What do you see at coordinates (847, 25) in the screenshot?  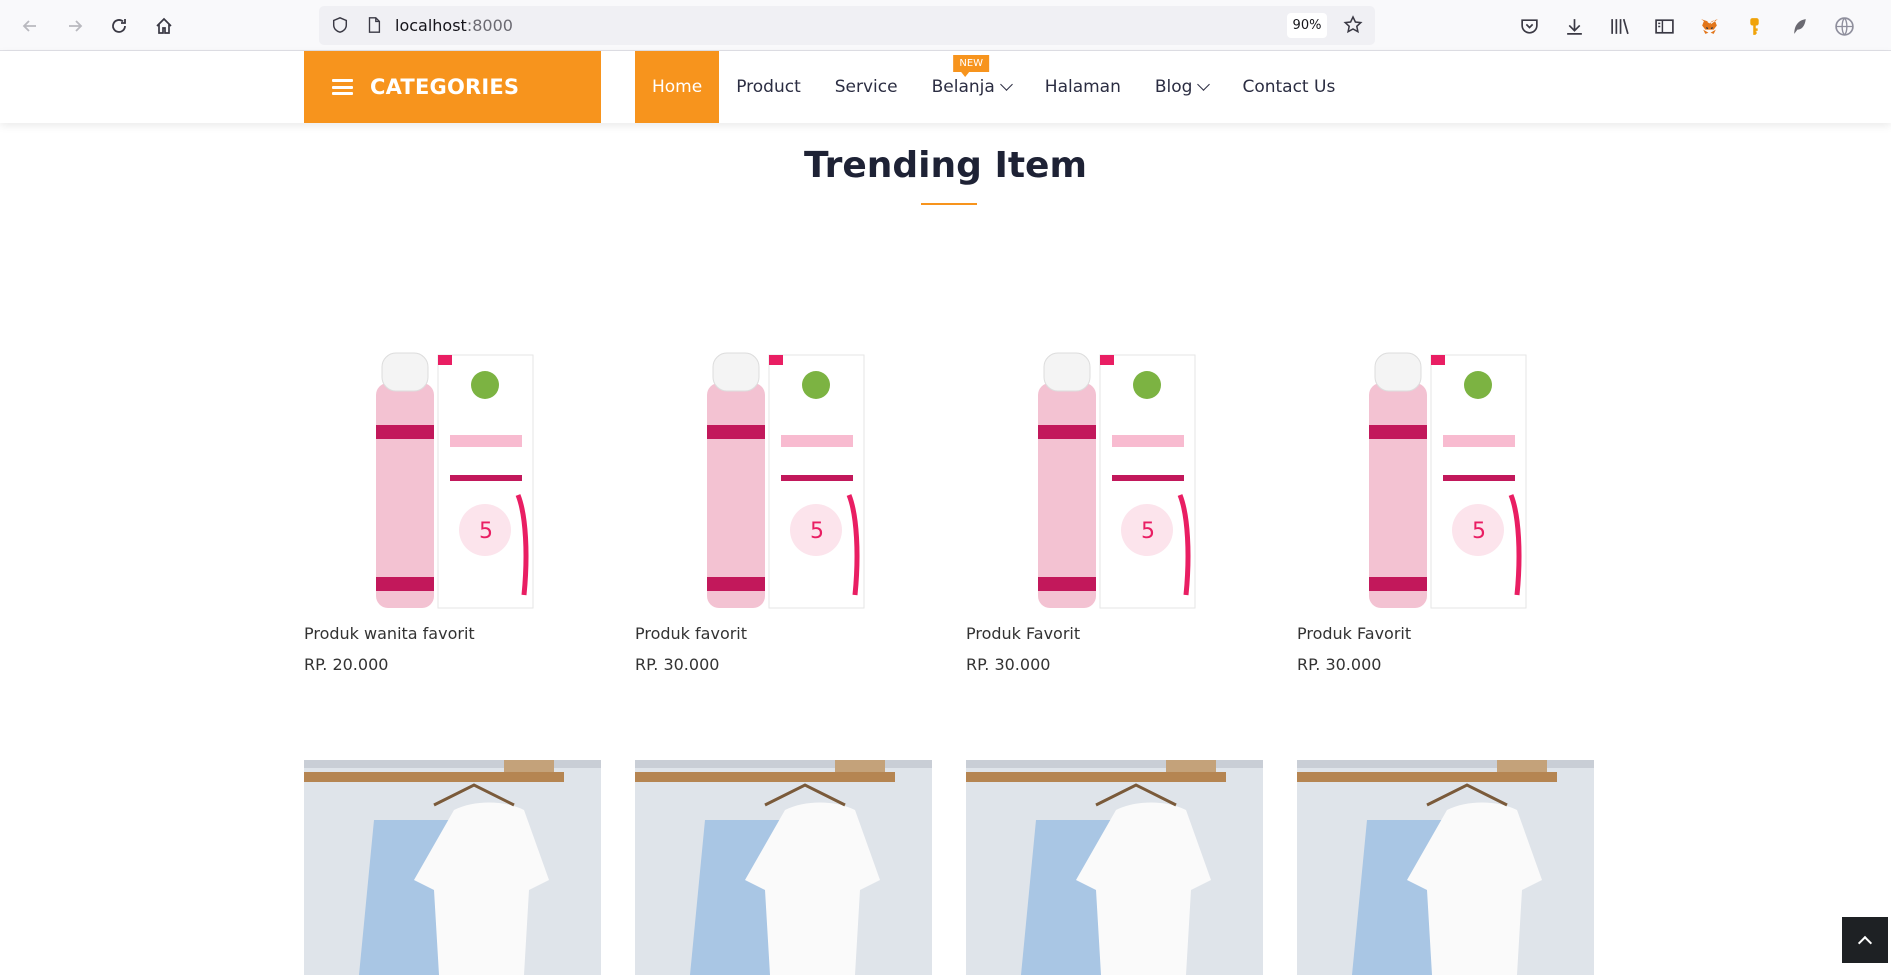 I see `address-bar: localhost:8000 90%` at bounding box center [847, 25].